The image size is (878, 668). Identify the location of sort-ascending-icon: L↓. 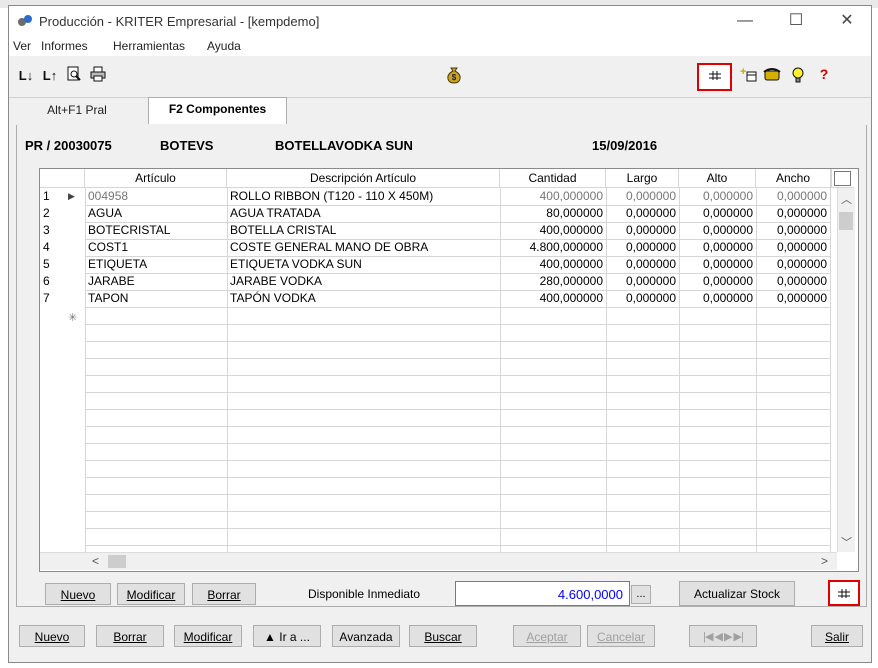
(26, 76).